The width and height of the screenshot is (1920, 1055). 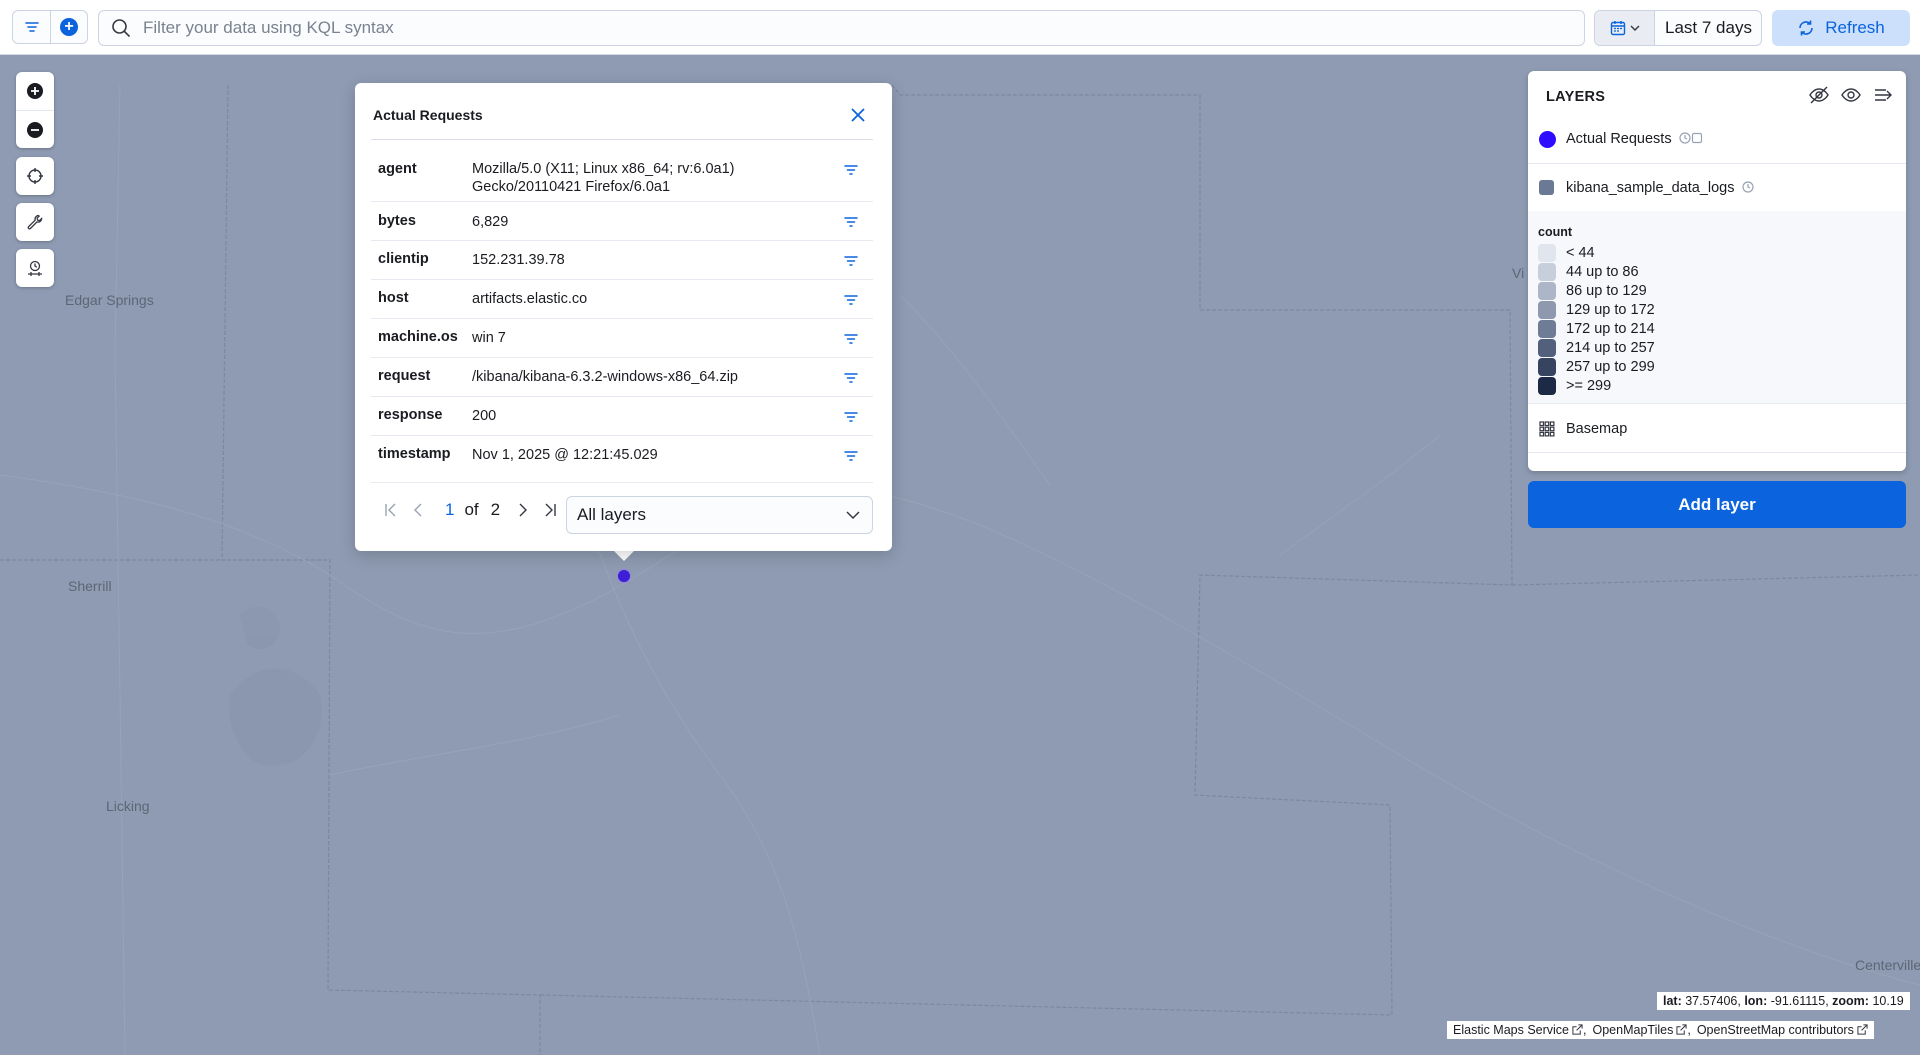 I want to click on set-view-control, so click(x=35, y=176).